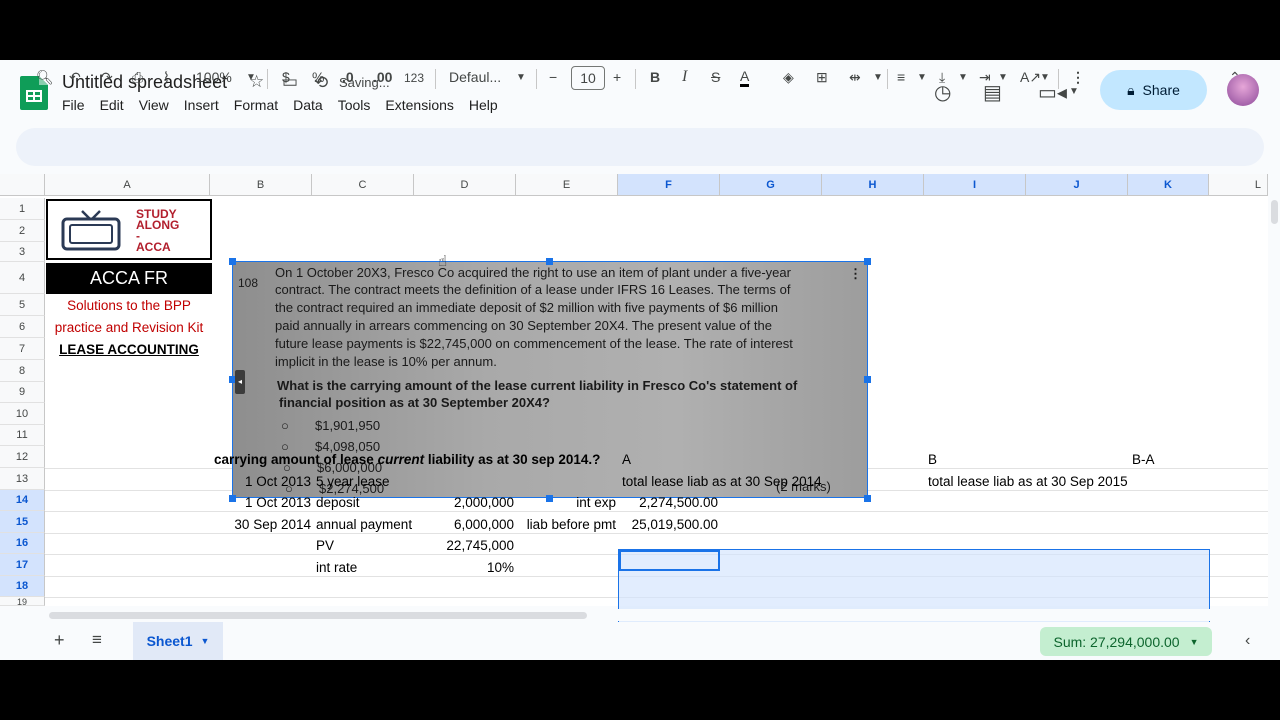 This screenshot has width=1280, height=720. What do you see at coordinates (1045, 77) in the screenshot?
I see `rotation-dropdown-icon: ▼` at bounding box center [1045, 77].